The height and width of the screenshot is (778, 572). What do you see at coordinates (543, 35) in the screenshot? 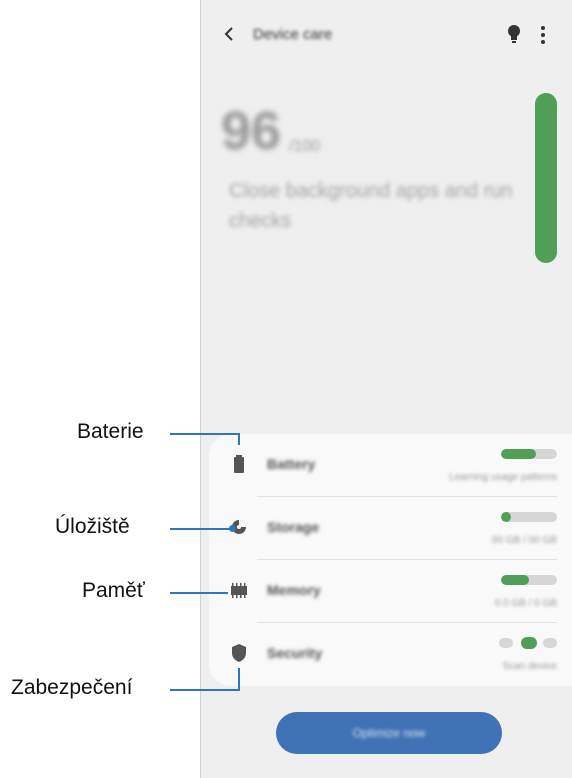
I see `more-options-icon` at bounding box center [543, 35].